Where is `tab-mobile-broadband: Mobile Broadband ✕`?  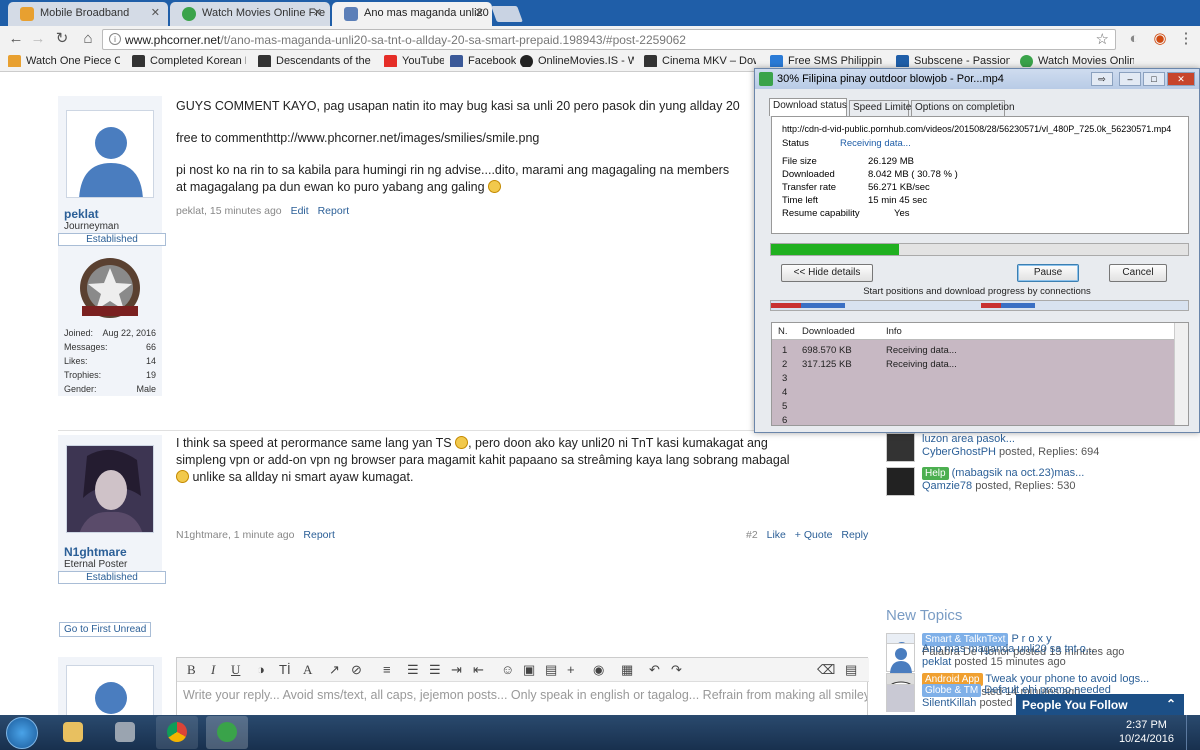
tab-mobile-broadband: Mobile Broadband ✕ is located at coordinates (88, 14).